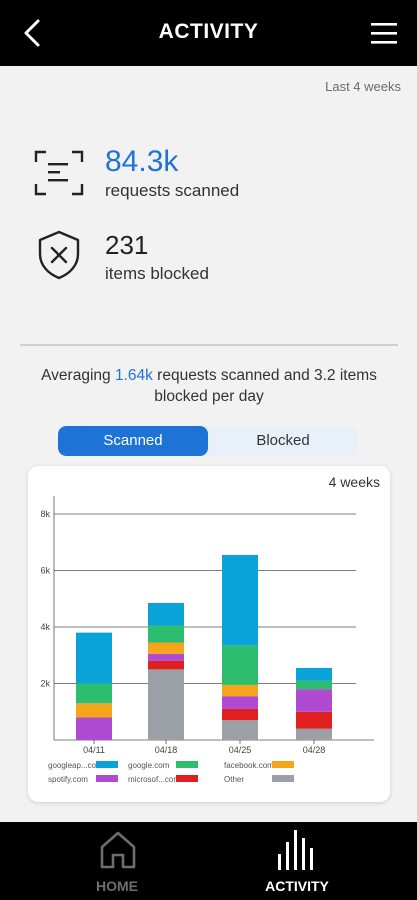  I want to click on activity-bars-icon, so click(295, 850).